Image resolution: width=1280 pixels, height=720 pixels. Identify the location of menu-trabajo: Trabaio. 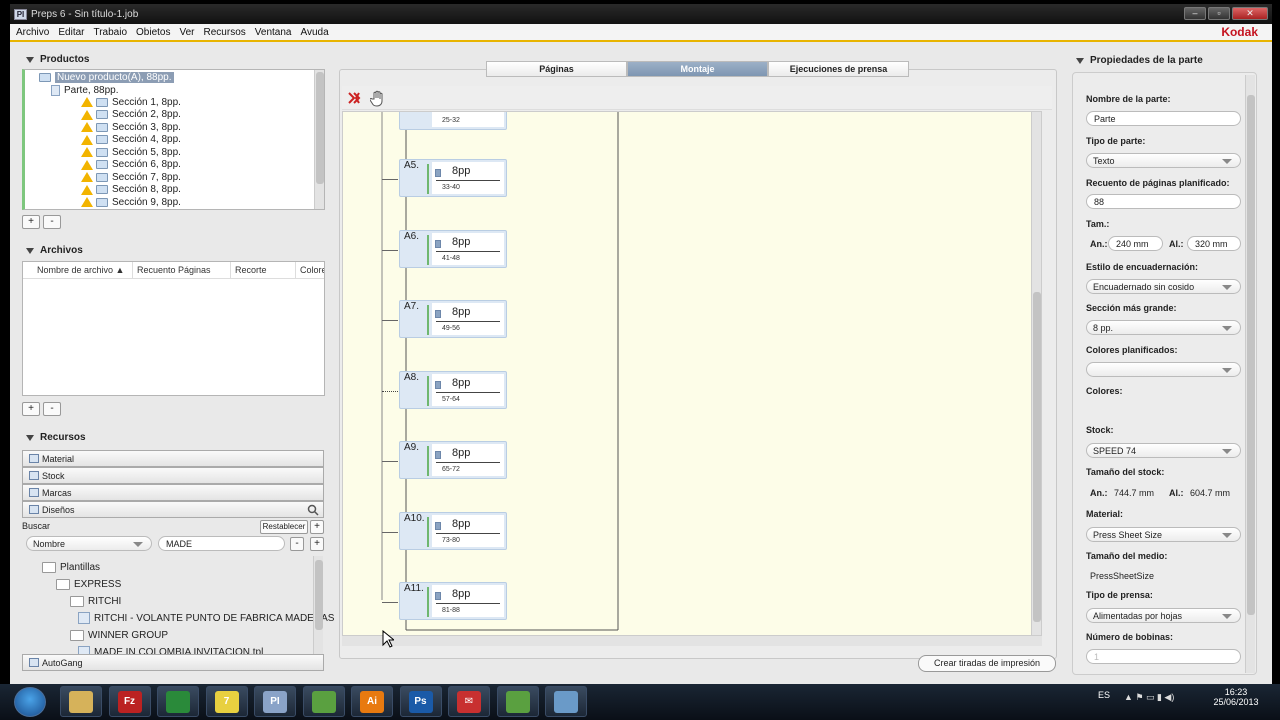
(110, 32).